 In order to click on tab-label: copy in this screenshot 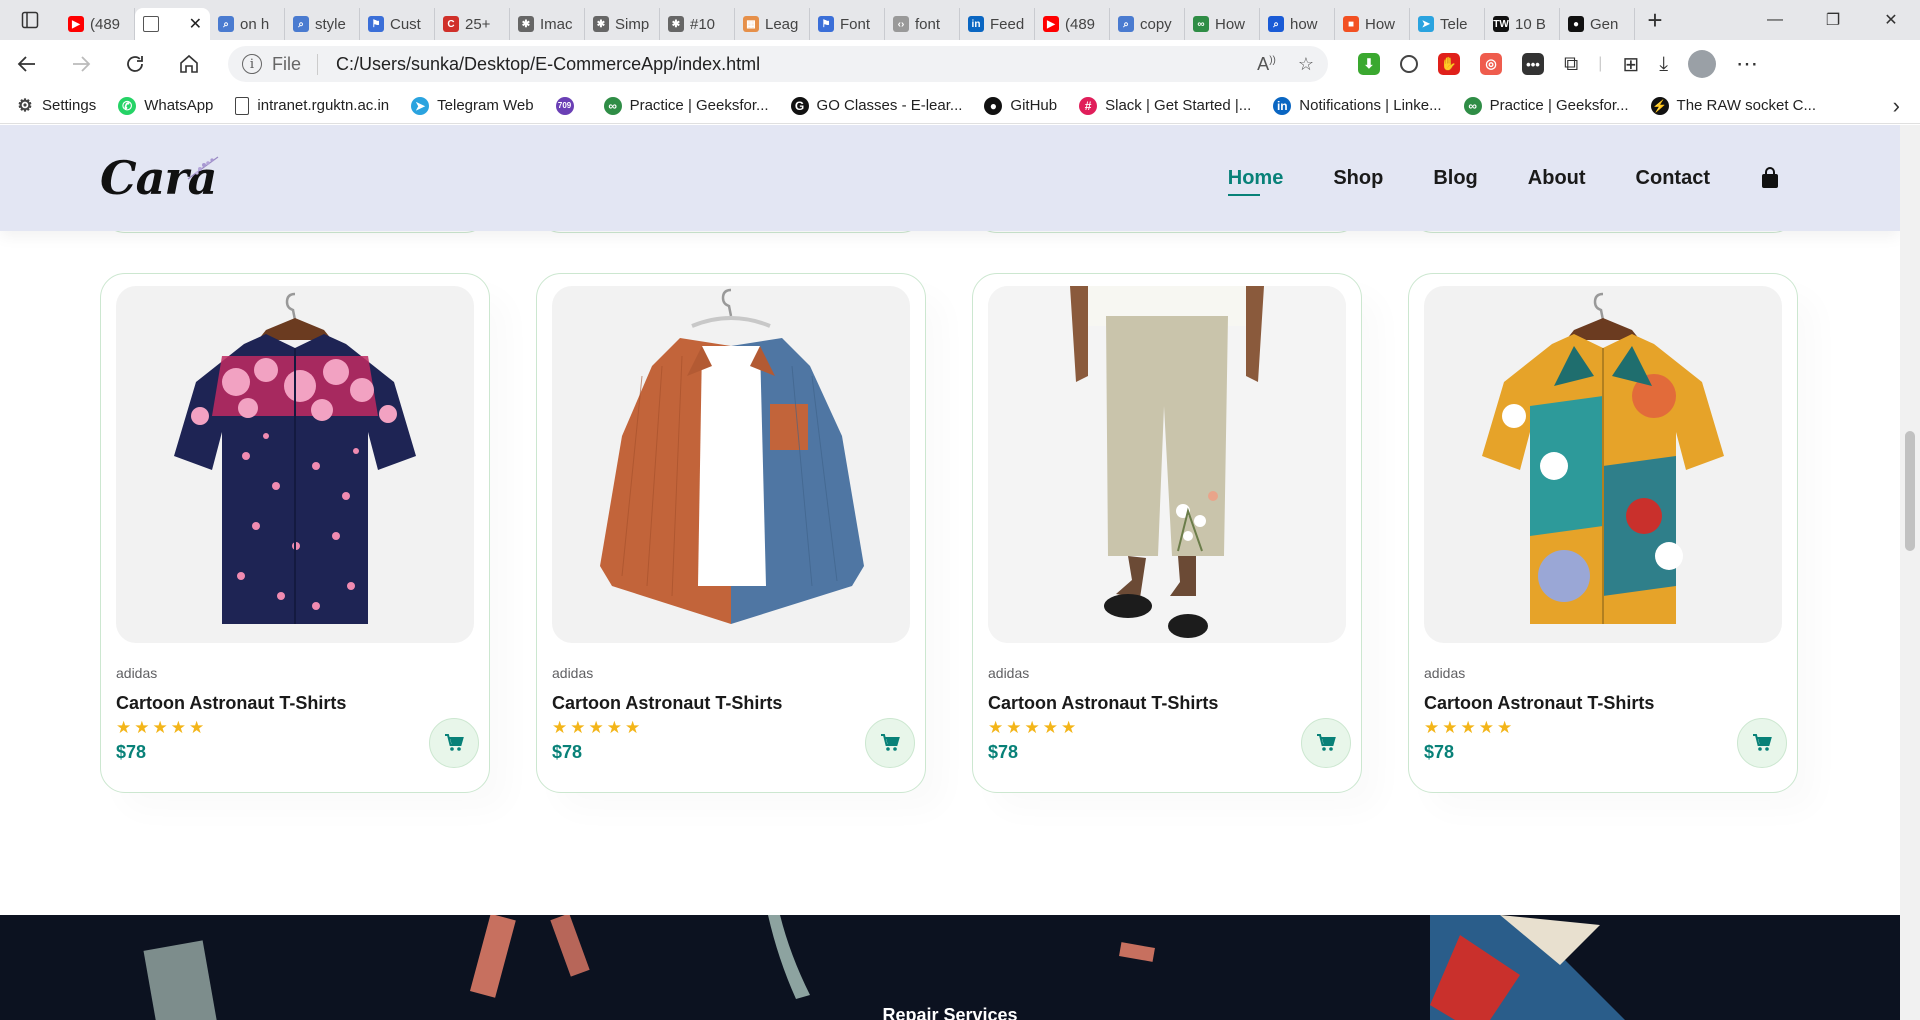, I will do `click(1156, 24)`.